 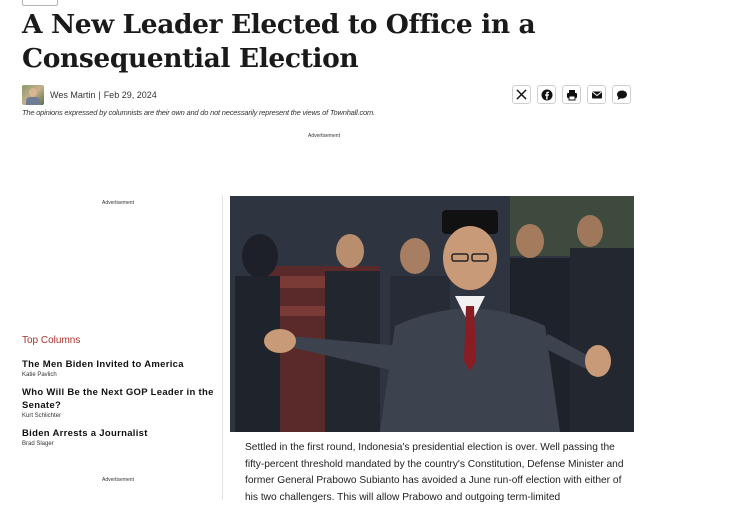 I want to click on share-comment-button, so click(x=621, y=94).